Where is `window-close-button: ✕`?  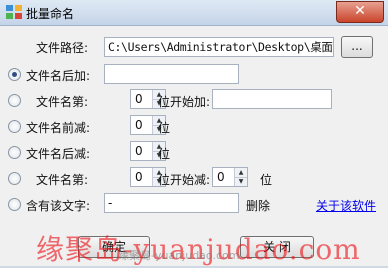
window-close-button: ✕ is located at coordinates (360, 12).